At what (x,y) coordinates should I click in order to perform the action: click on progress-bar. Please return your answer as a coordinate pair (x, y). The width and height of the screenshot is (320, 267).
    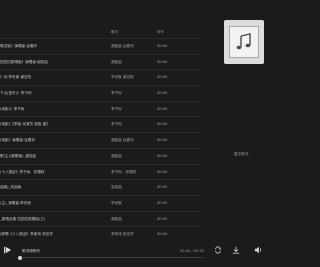
    Looking at the image, I should click on (111, 257).